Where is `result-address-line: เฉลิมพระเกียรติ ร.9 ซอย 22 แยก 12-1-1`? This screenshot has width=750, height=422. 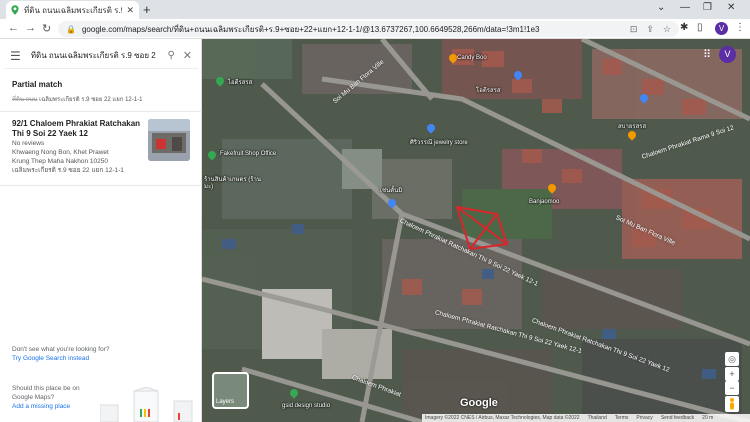 result-address-line: เฉลิมพระเกียรติ ร.9 ซอย 22 แยก 12-1-1 is located at coordinates (68, 170).